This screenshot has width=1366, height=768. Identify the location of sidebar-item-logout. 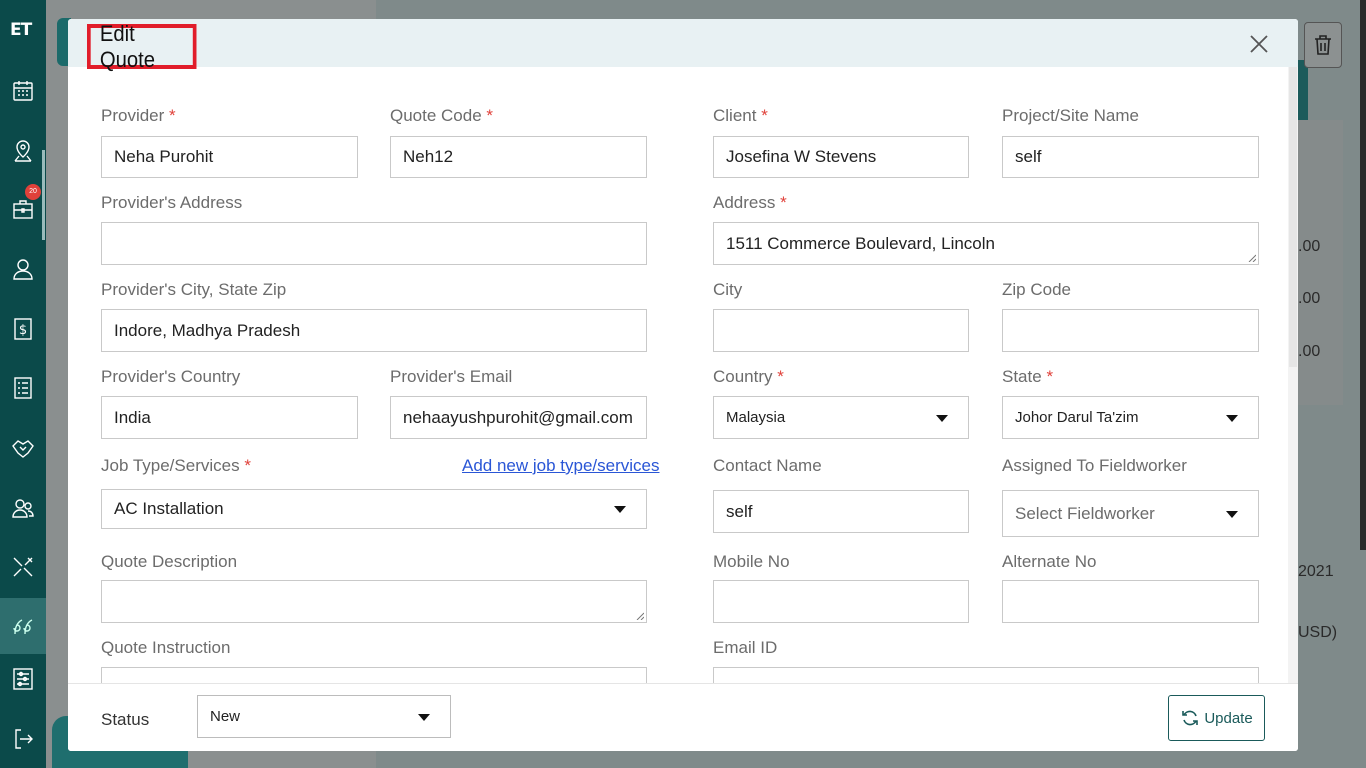
(23, 739).